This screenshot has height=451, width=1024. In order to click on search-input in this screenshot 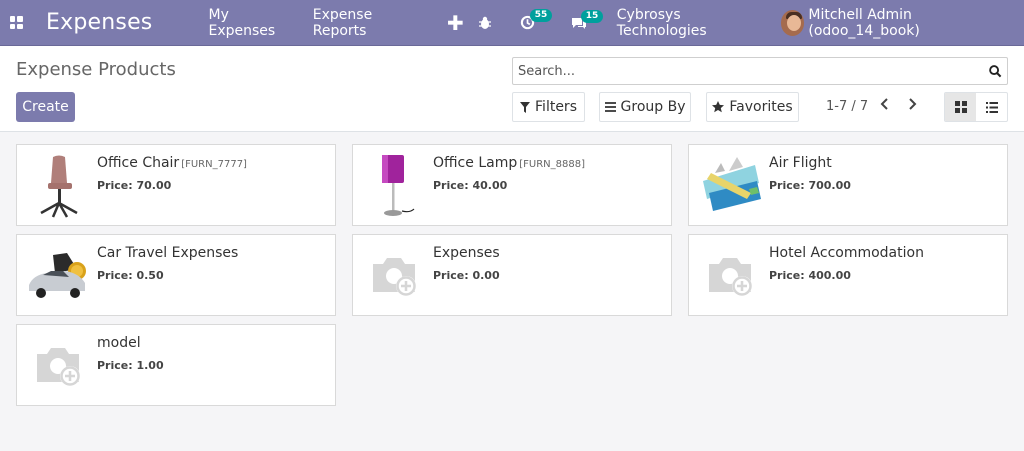, I will do `click(748, 71)`.